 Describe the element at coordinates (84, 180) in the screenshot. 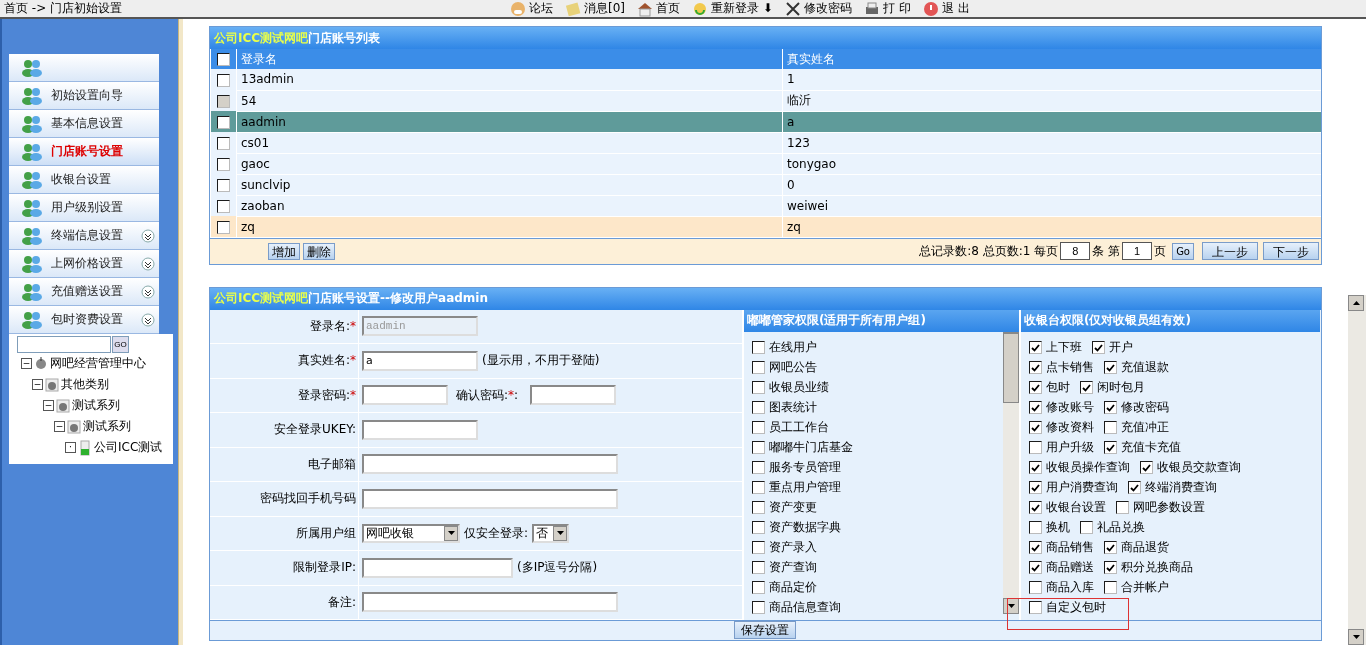

I see `sidebar-item: 收银台设置` at that location.